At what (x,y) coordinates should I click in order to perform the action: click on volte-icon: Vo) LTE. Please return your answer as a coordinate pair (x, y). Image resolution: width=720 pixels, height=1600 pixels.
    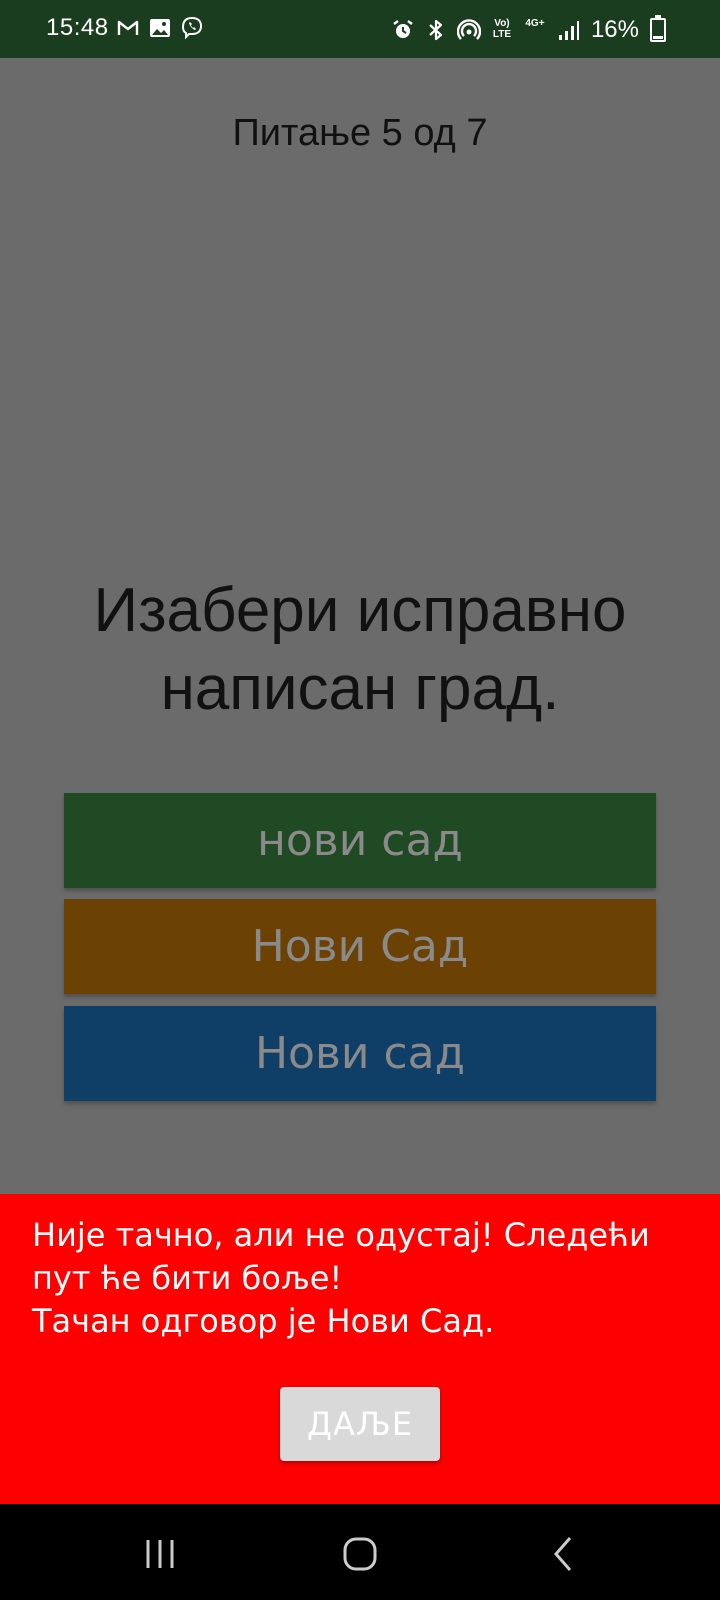
    Looking at the image, I should click on (502, 29).